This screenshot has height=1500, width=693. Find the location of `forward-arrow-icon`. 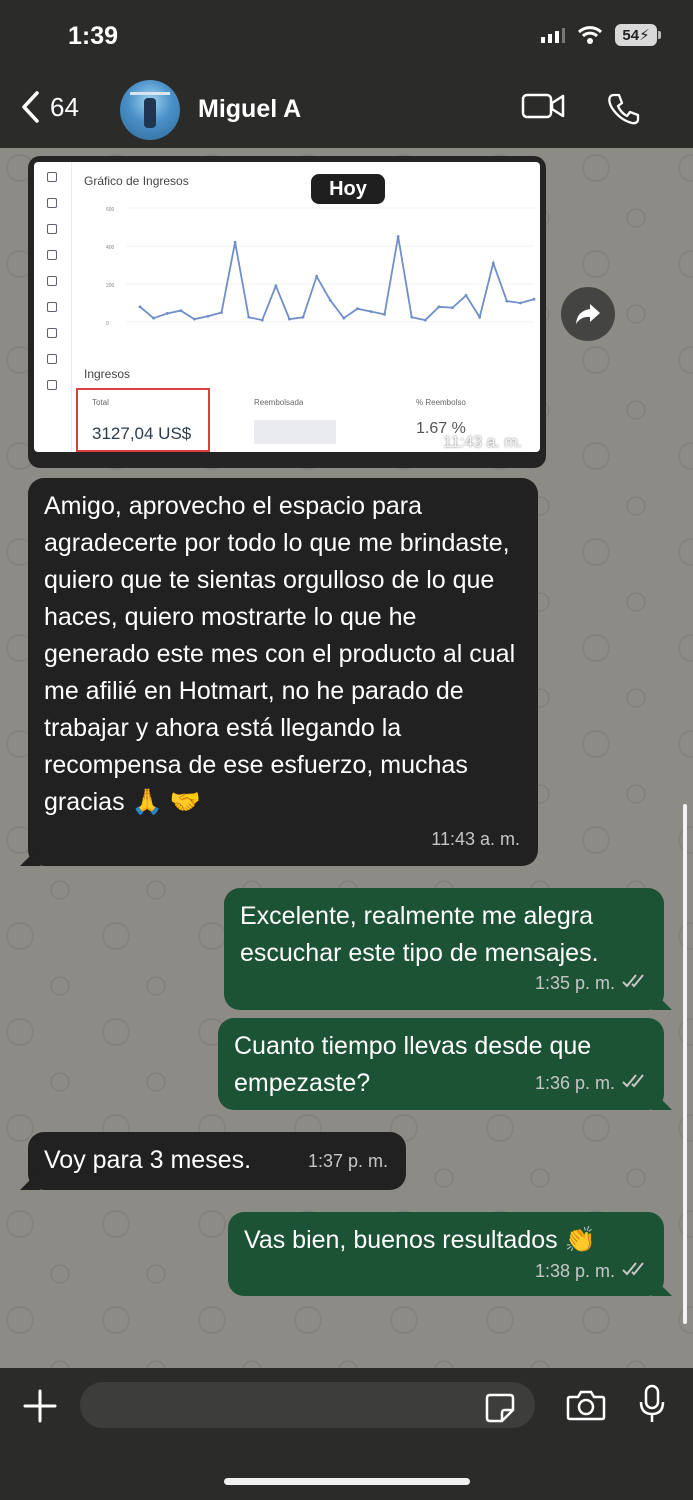

forward-arrow-icon is located at coordinates (588, 314).